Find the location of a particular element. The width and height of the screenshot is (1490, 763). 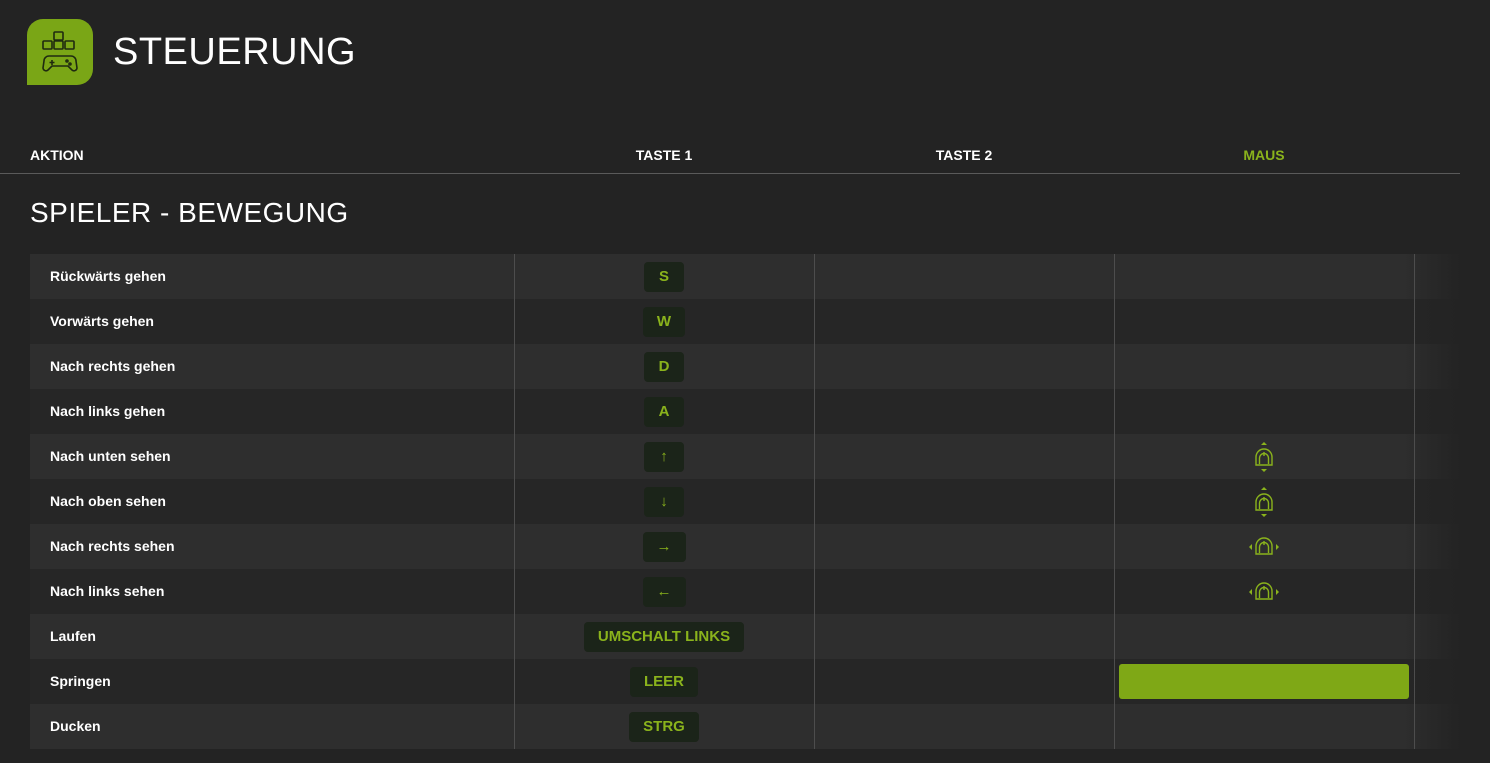

table-row: Nach links gehen A is located at coordinates (745, 411).